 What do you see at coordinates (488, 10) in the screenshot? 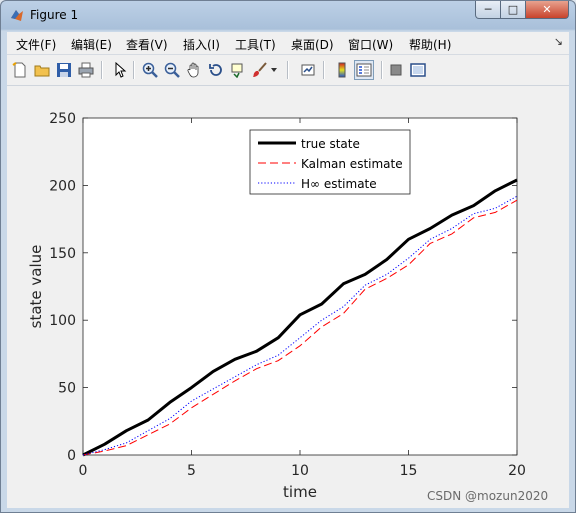
I see `minimize-button: ─` at bounding box center [488, 10].